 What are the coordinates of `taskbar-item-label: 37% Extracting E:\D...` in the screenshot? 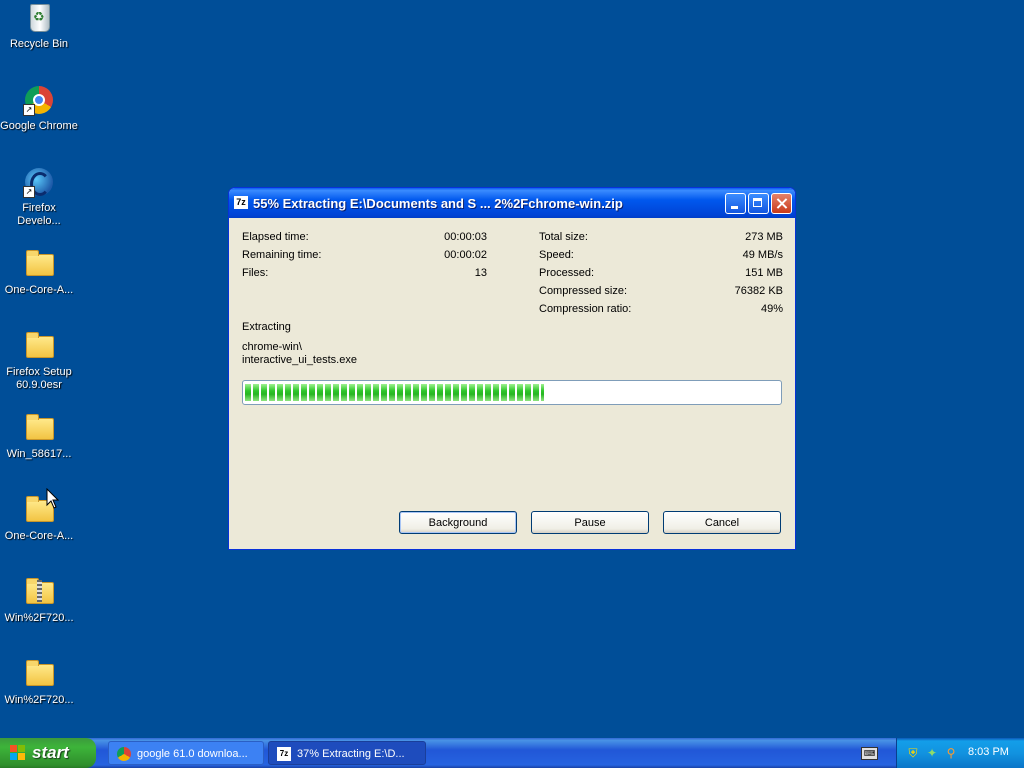 It's located at (351, 754).